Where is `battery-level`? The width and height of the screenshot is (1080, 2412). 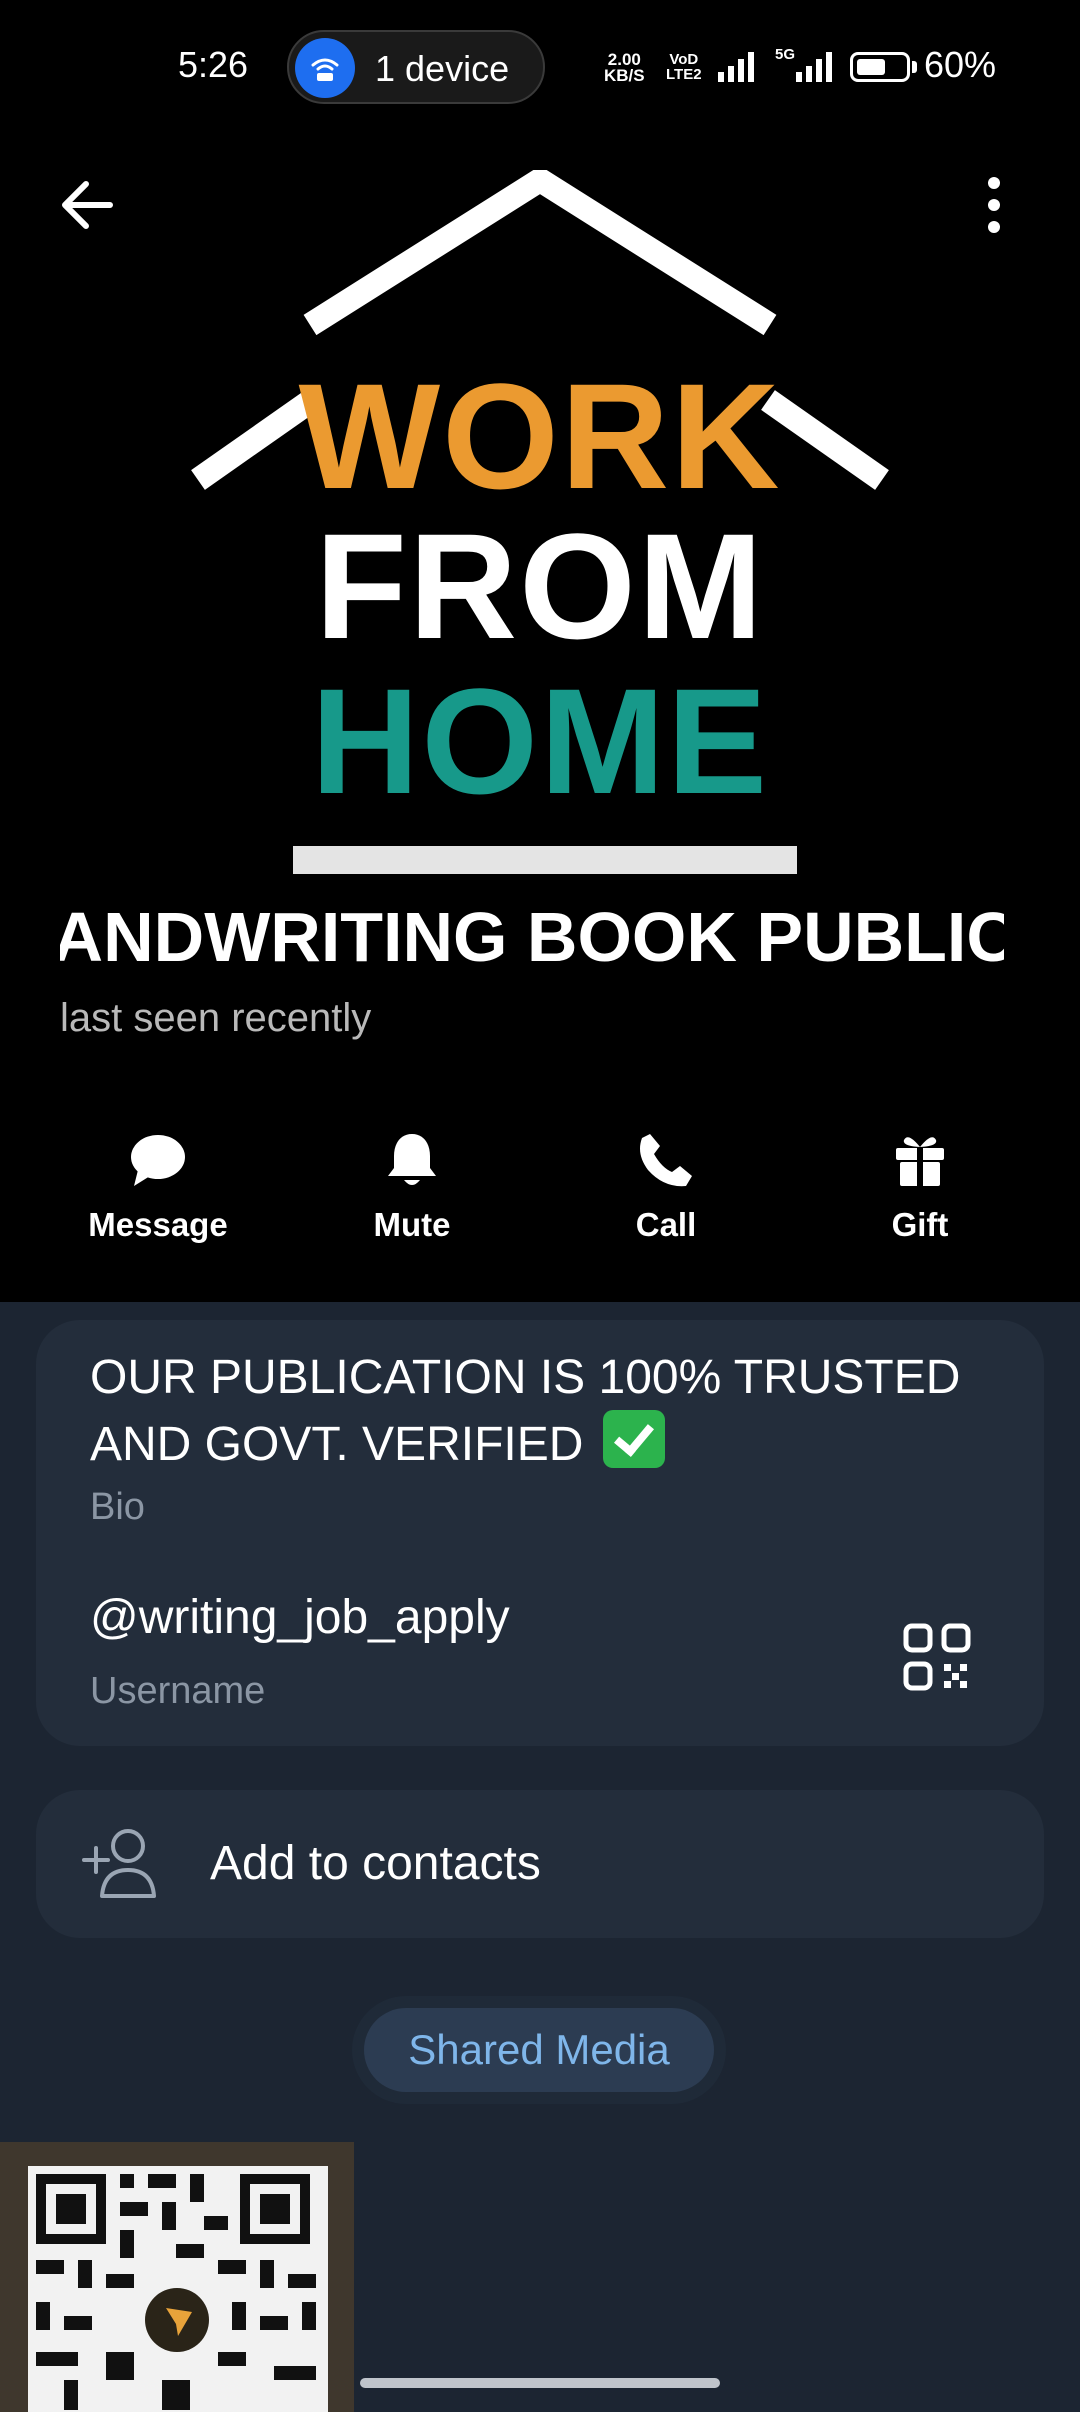 battery-level is located at coordinates (871, 67).